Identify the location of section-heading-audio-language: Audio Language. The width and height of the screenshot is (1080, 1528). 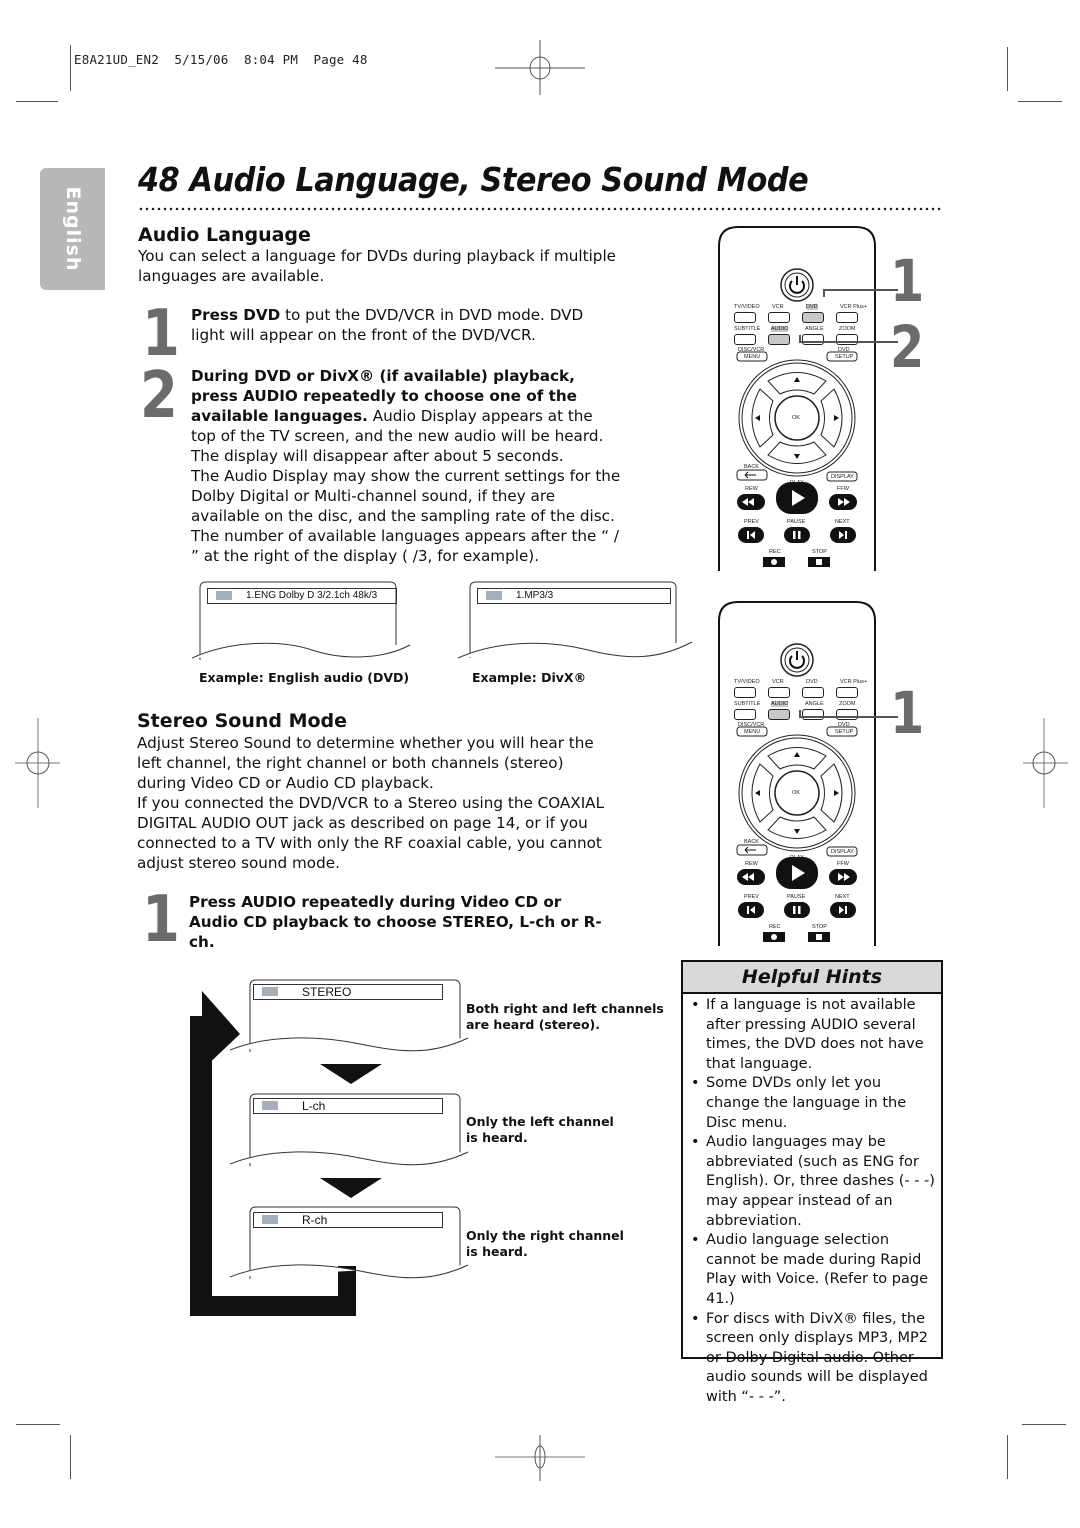
(224, 235).